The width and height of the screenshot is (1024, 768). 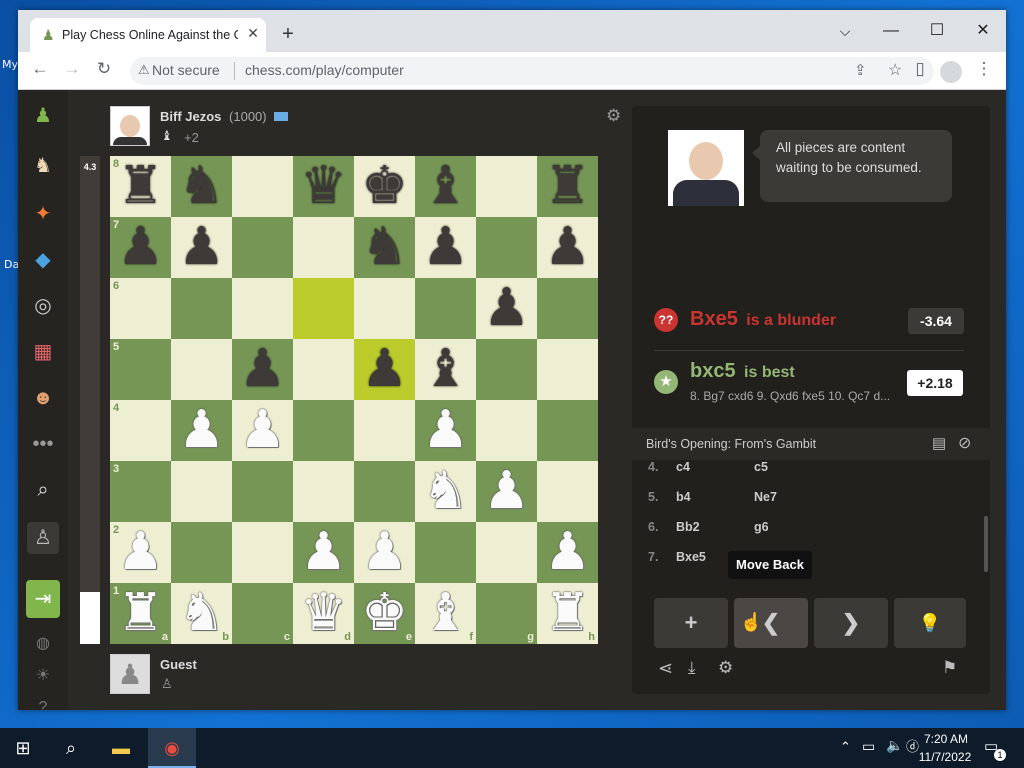 I want to click on watch-icon: ◎, so click(x=43, y=306).